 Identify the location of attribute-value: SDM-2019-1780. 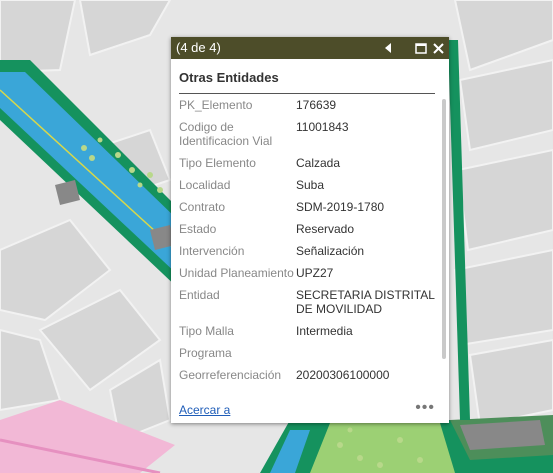
(340, 207).